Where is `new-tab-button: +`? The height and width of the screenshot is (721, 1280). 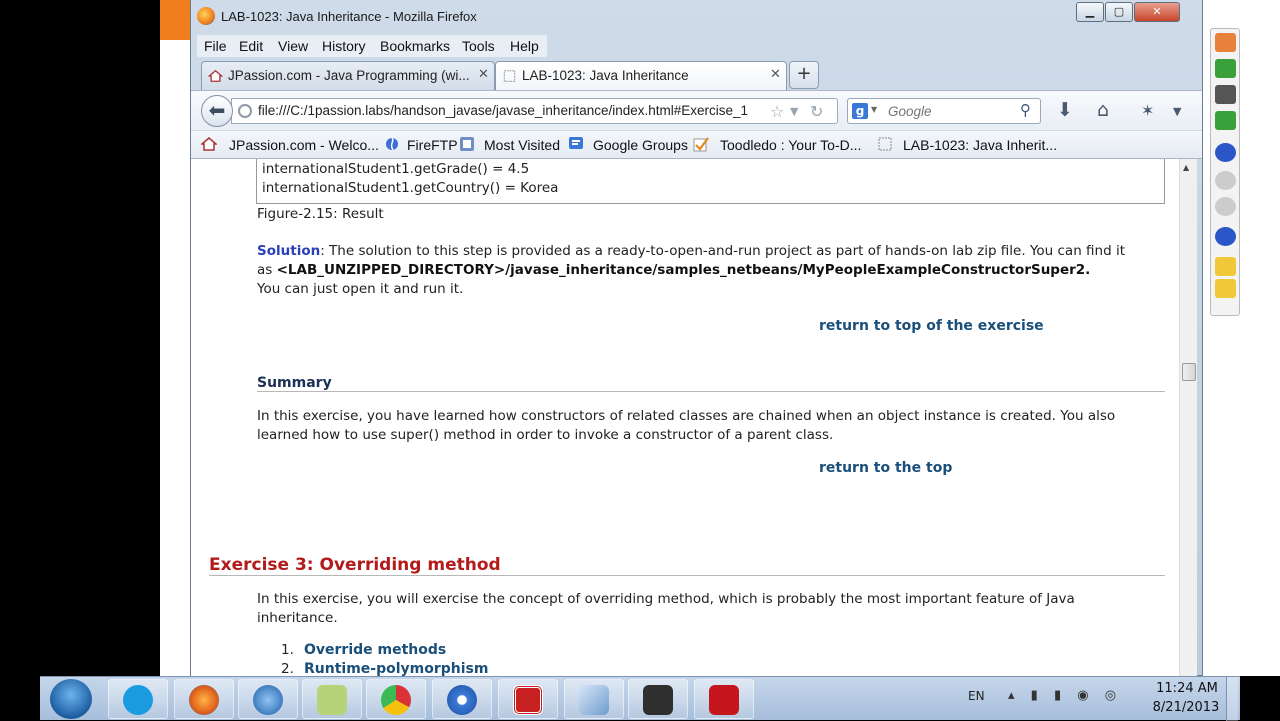
new-tab-button: + is located at coordinates (804, 75).